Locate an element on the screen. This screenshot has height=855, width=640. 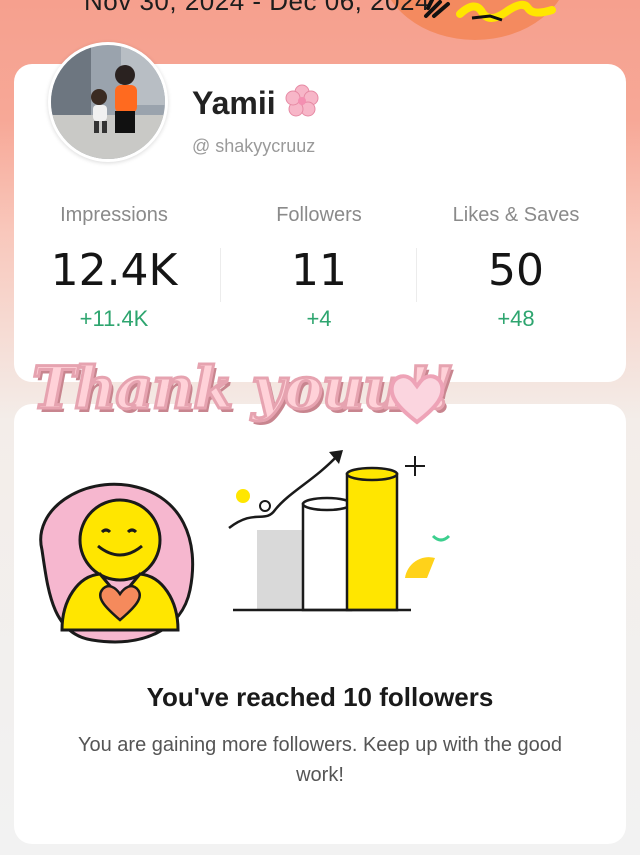
stat-value: 12.4K is located at coordinates (114, 270).